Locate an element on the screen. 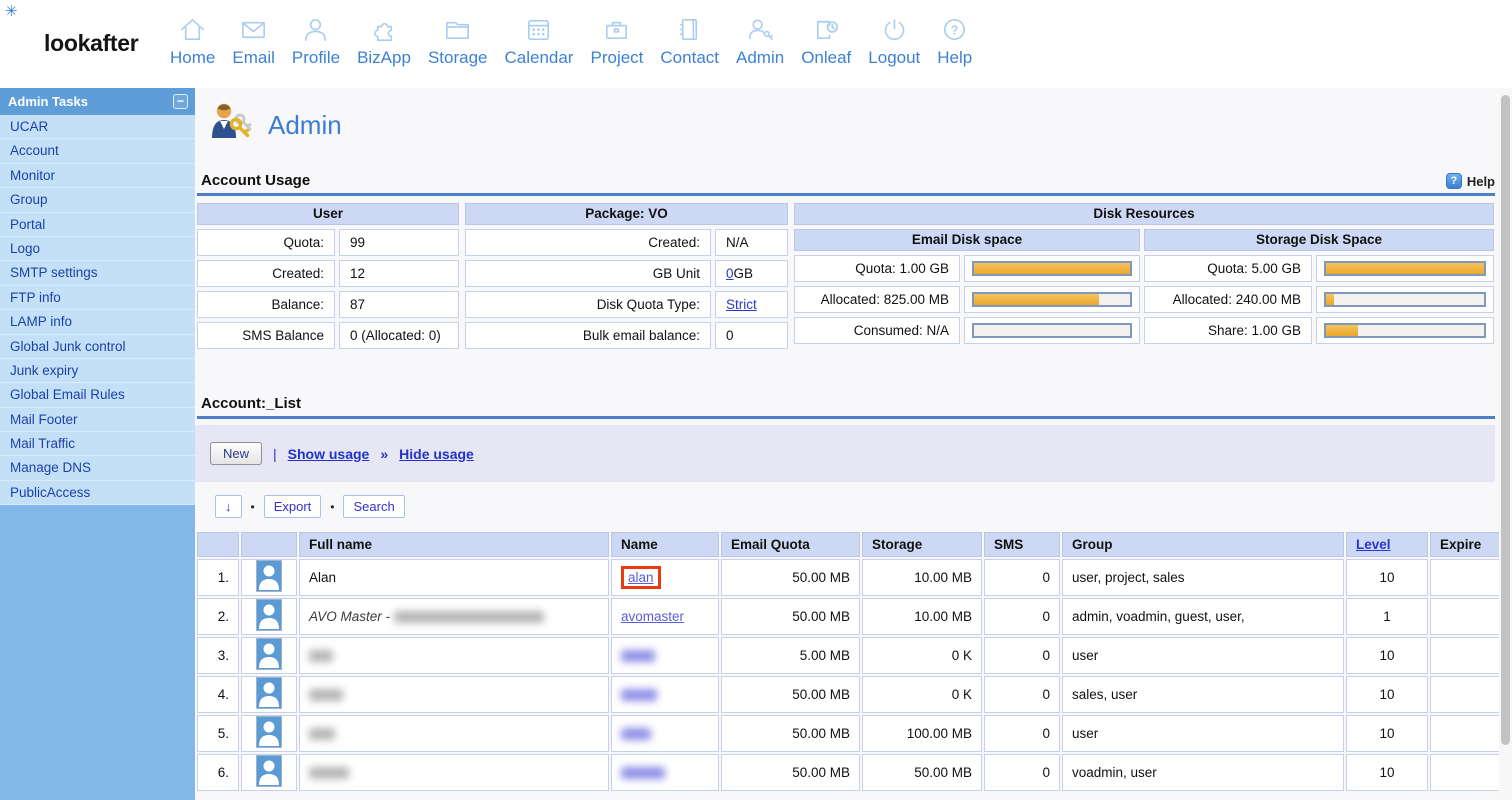 This screenshot has width=1512, height=800. disk-resources-header: Disk Resources is located at coordinates (1144, 214).